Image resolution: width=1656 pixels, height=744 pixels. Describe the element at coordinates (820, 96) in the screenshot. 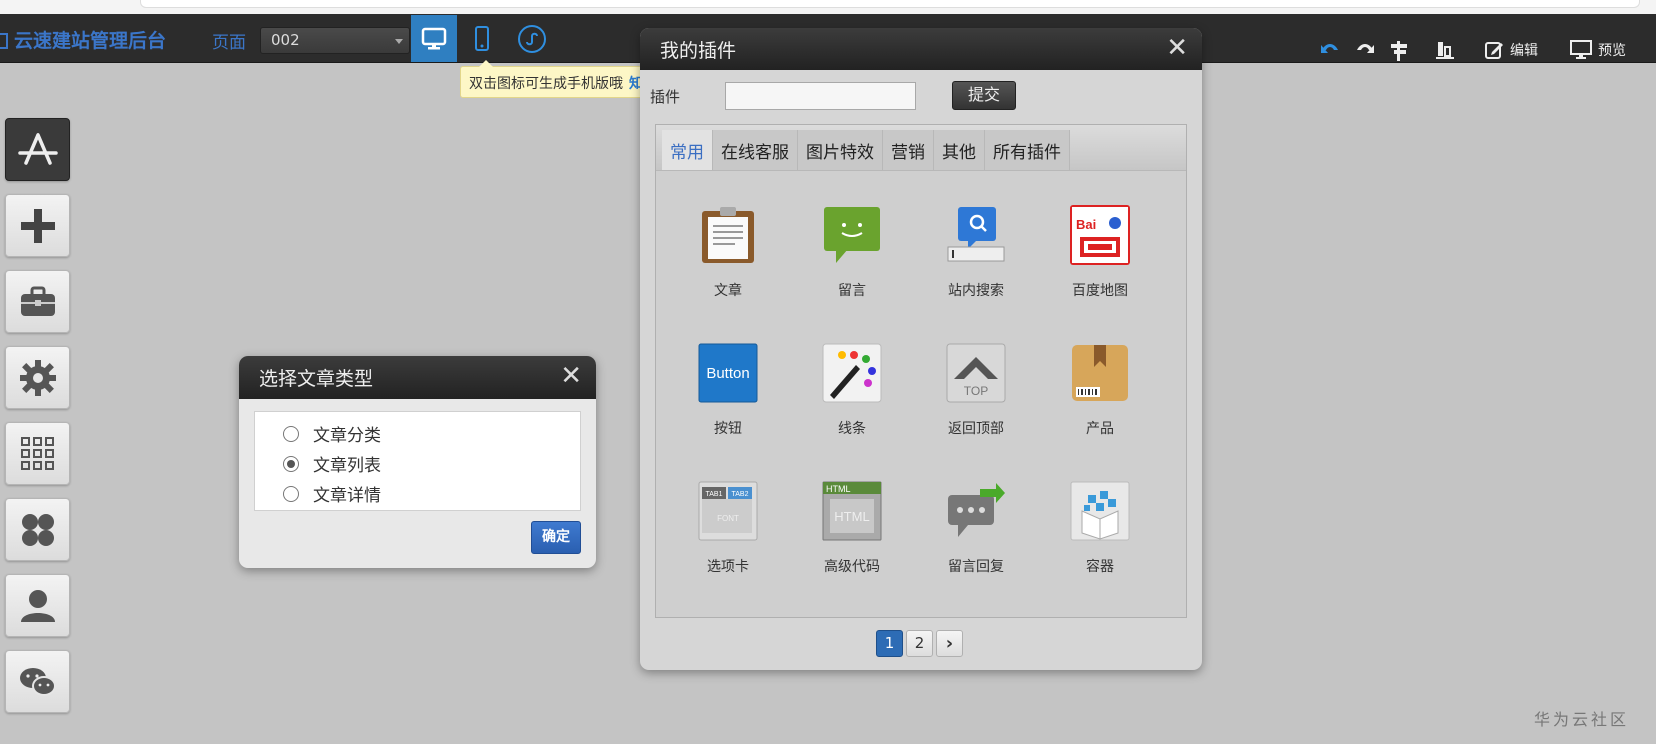

I see `plugin-search-input` at that location.